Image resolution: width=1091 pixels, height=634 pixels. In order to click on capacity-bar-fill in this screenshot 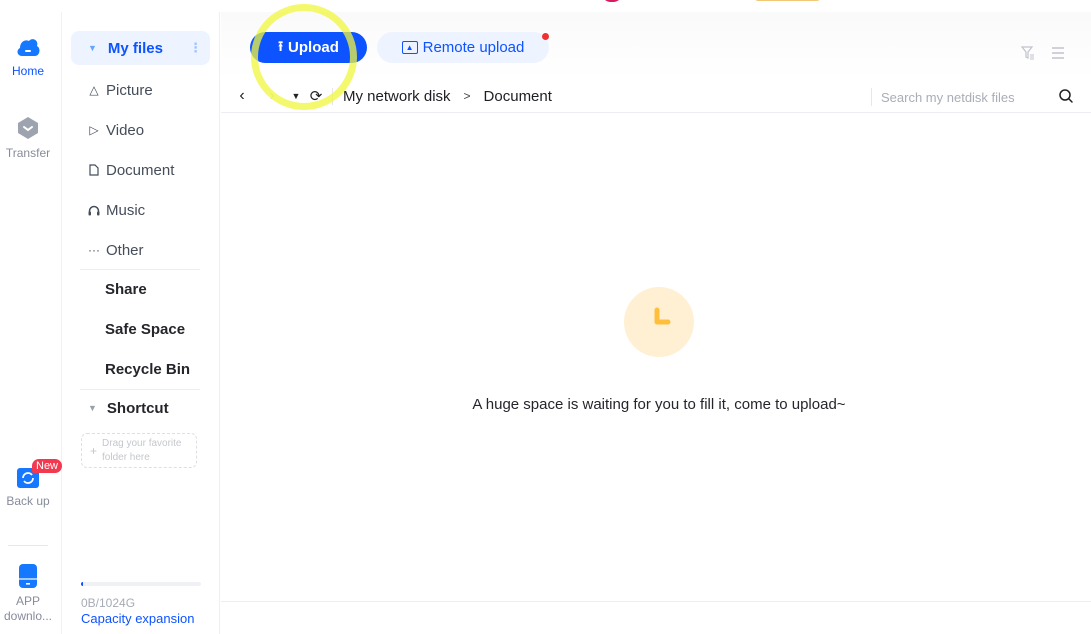, I will do `click(82, 584)`.